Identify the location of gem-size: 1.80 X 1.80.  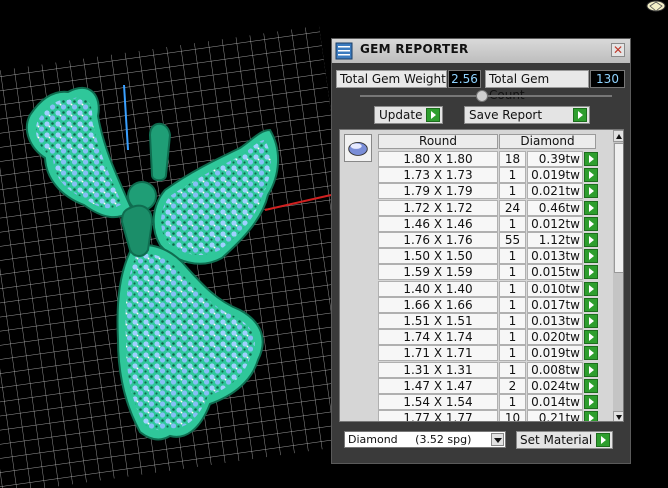
(438, 159).